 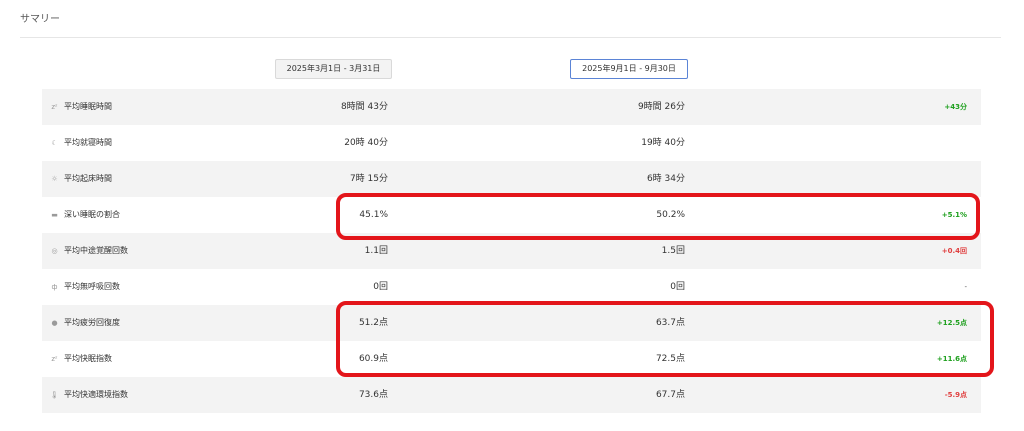 I want to click on table-row: zᶻ 平均睡眠時間 8時間 43分 9時間 26分 +43分, so click(x=511, y=107).